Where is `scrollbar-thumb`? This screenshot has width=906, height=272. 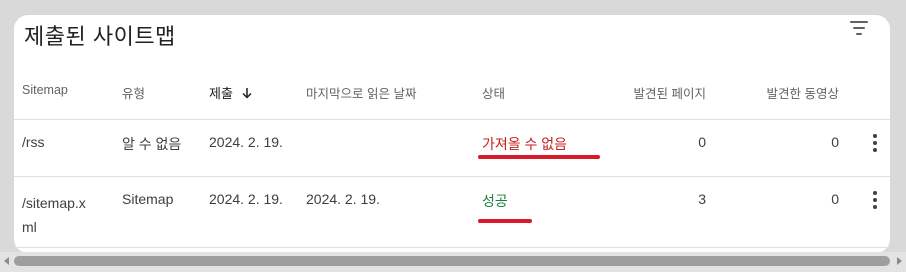
scrollbar-thumb is located at coordinates (452, 261).